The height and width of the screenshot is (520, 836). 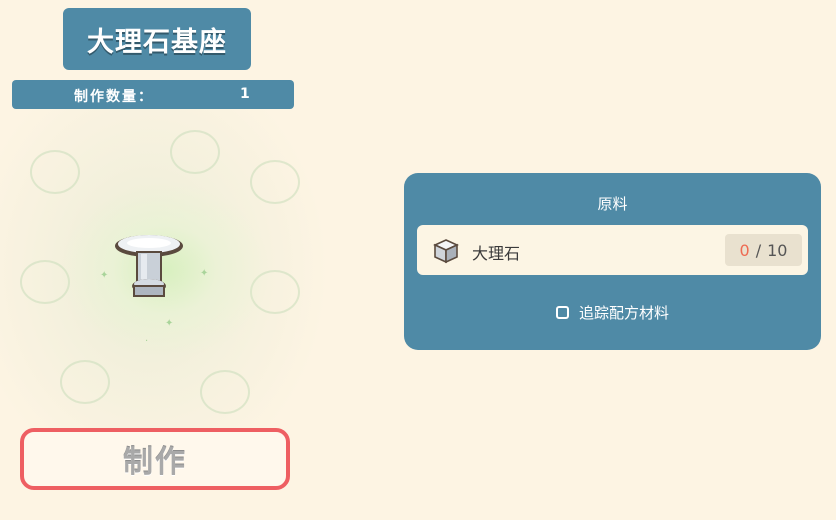 I want to click on track-label: 追踪配方材料, so click(x=623, y=313).